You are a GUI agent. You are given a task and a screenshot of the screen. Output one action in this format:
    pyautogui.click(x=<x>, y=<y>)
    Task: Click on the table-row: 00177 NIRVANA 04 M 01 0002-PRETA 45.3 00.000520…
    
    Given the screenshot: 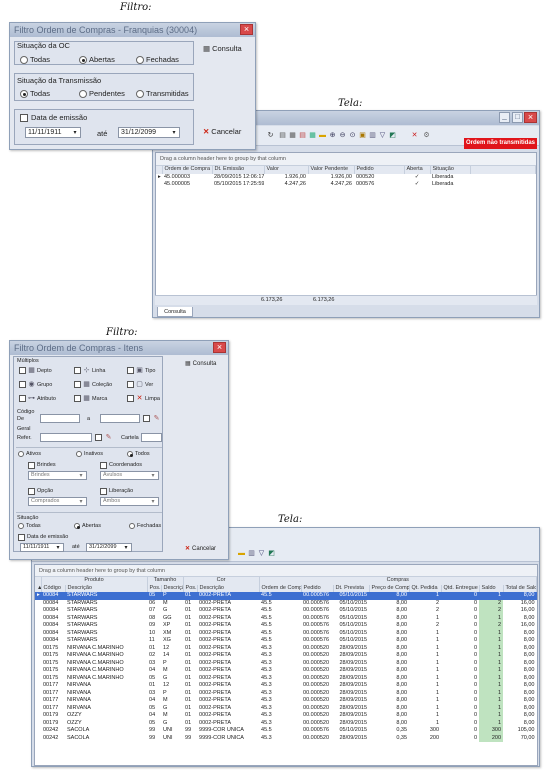 What is the action you would take?
    pyautogui.click(x=286, y=701)
    